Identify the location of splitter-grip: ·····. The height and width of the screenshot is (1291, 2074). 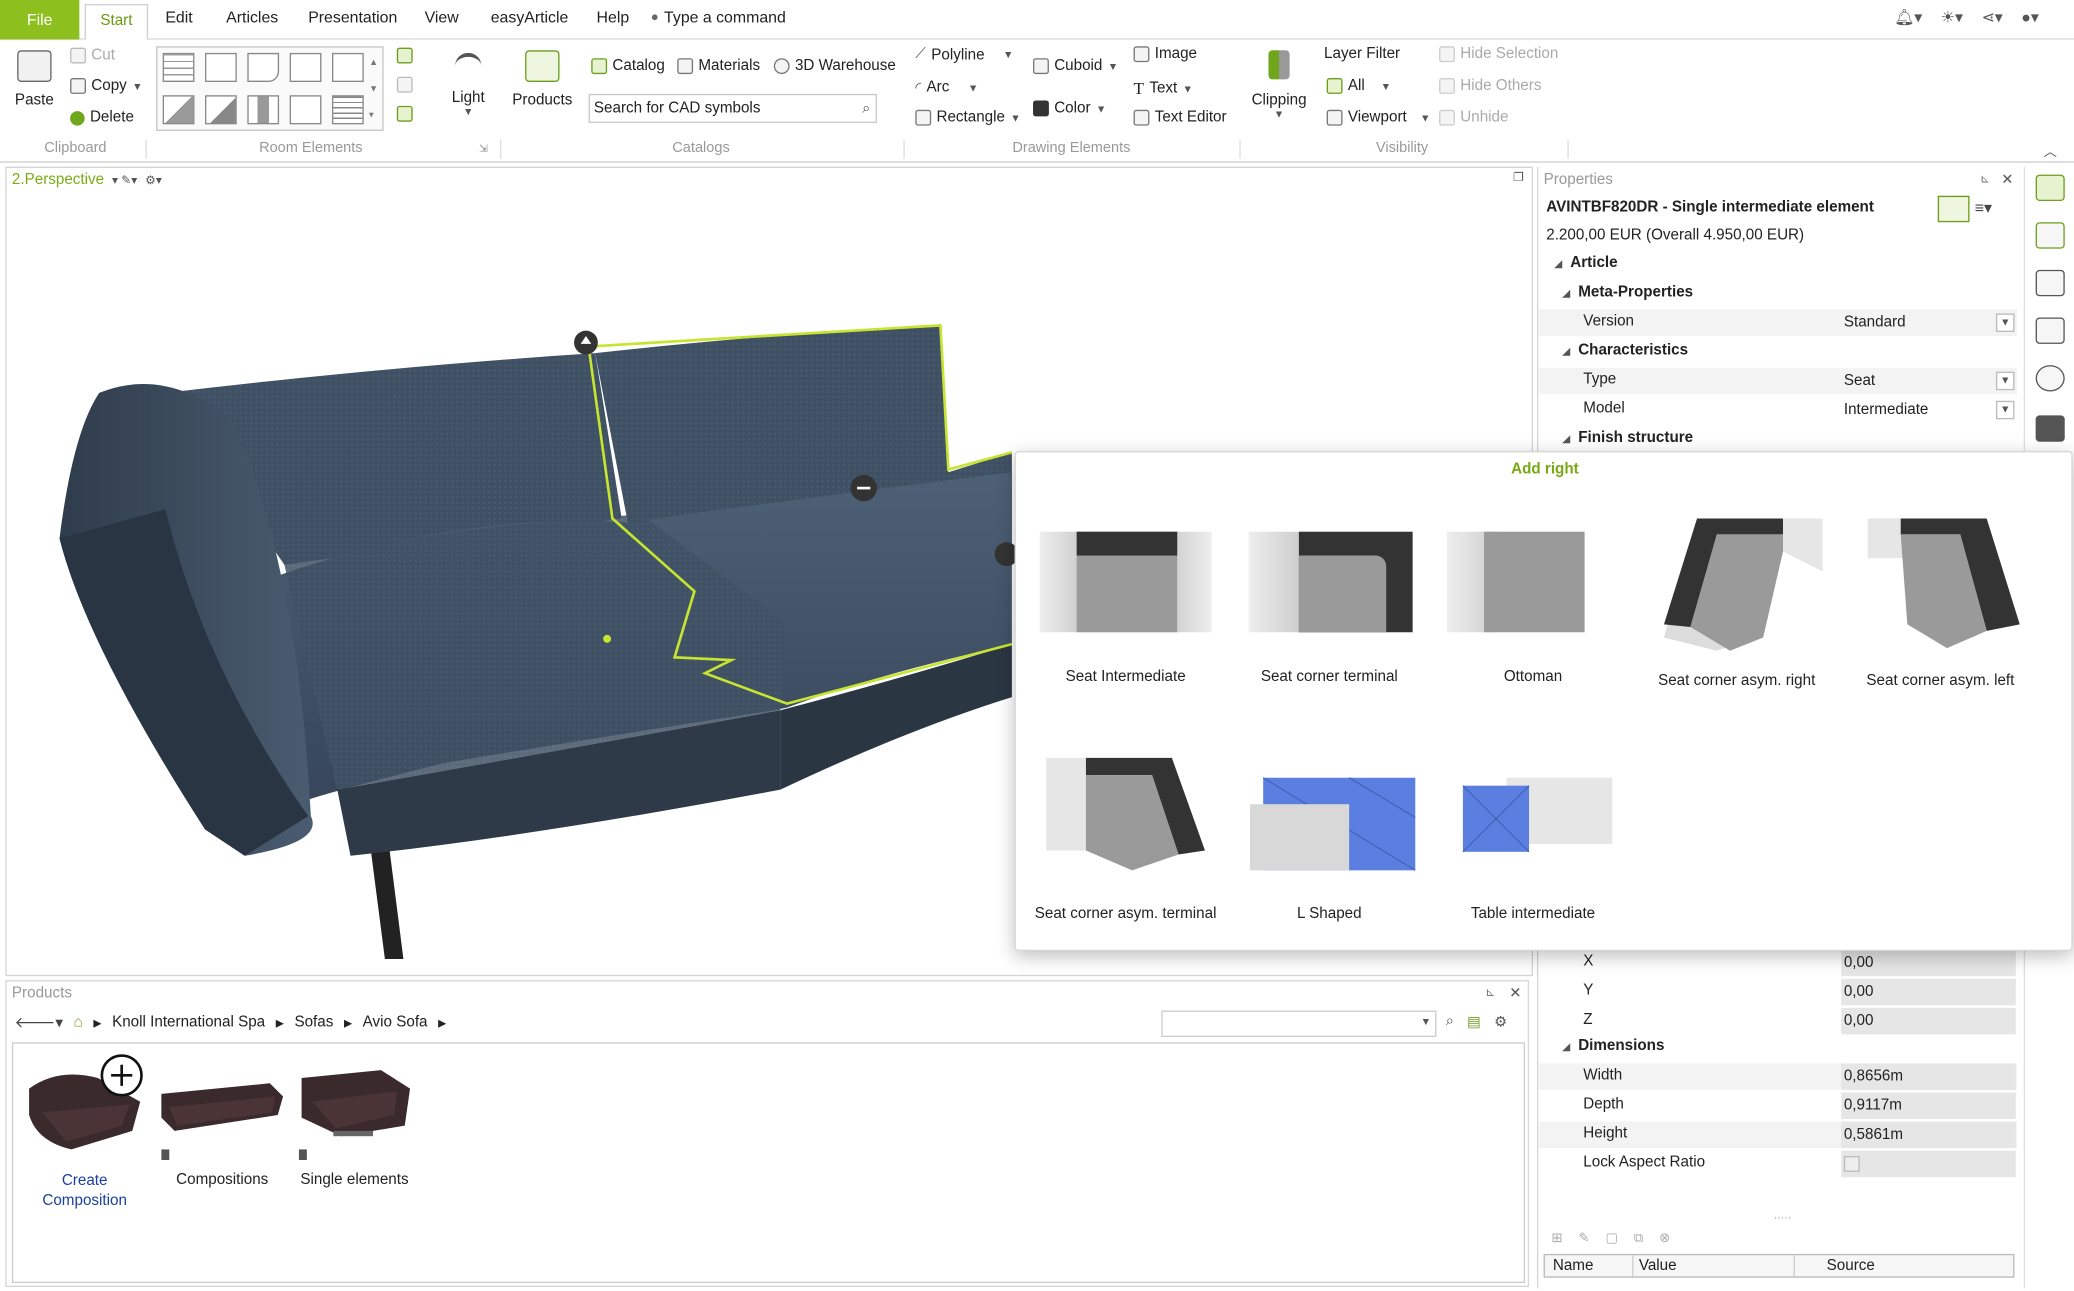
(1783, 1218).